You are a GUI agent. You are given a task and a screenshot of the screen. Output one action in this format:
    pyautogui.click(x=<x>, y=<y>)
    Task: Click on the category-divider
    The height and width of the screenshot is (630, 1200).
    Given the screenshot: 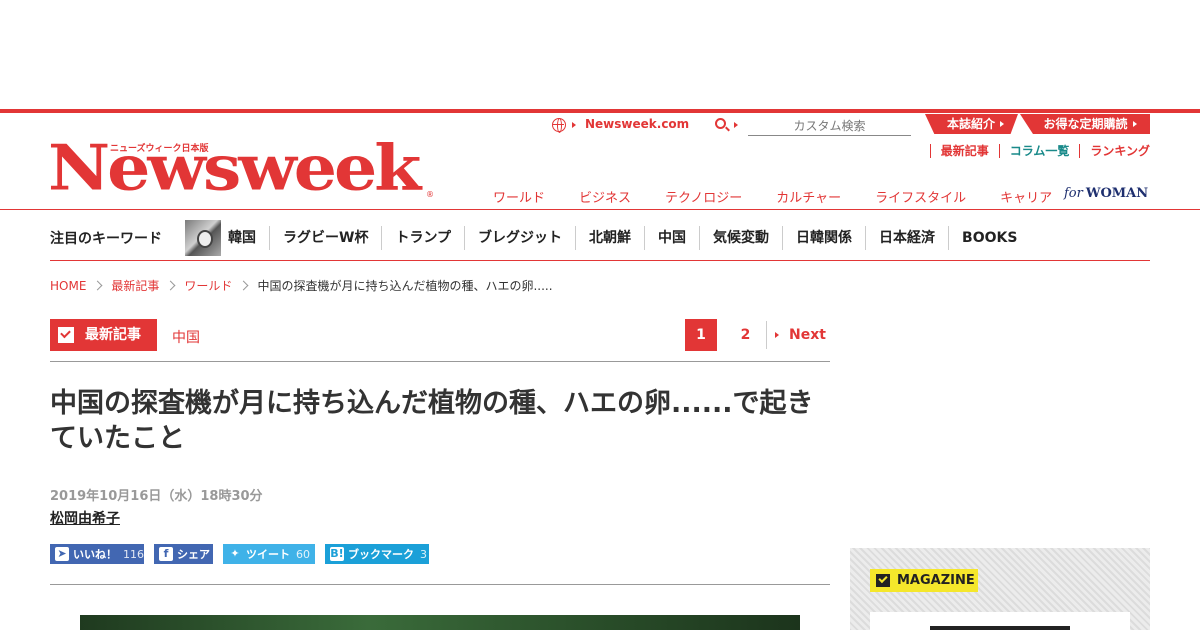 What is the action you would take?
    pyautogui.click(x=440, y=361)
    